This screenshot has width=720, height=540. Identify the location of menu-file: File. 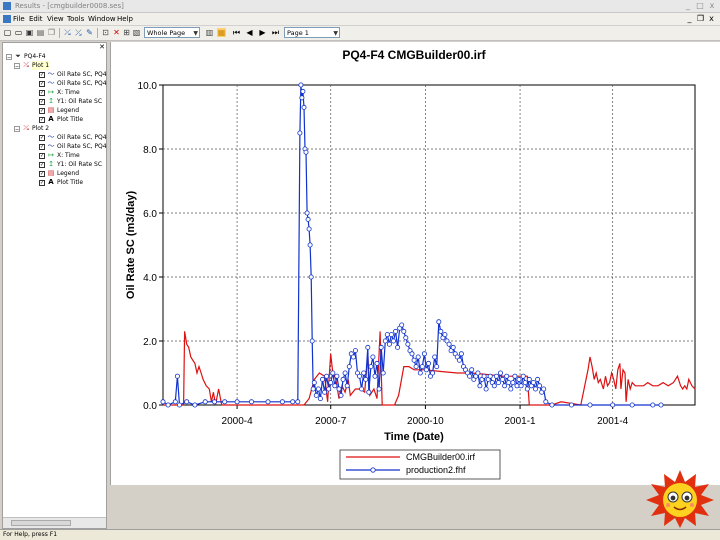
(19, 19).